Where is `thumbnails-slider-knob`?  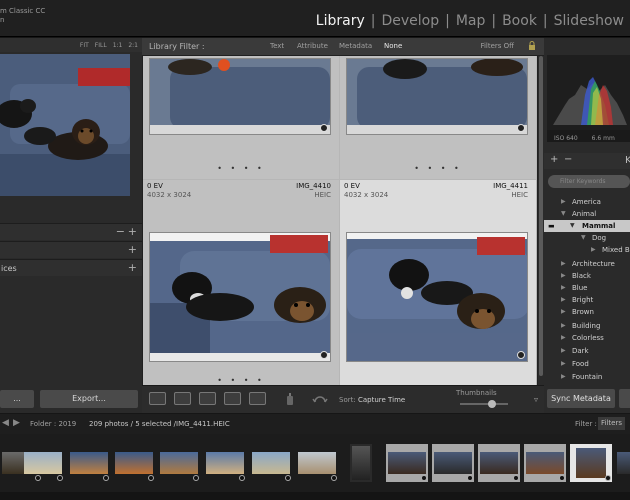
thumbnails-slider-knob is located at coordinates (492, 404).